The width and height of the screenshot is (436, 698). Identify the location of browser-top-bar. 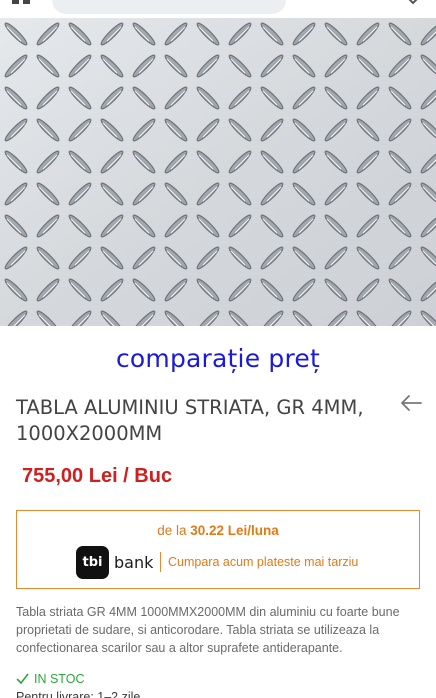
(218, 9).